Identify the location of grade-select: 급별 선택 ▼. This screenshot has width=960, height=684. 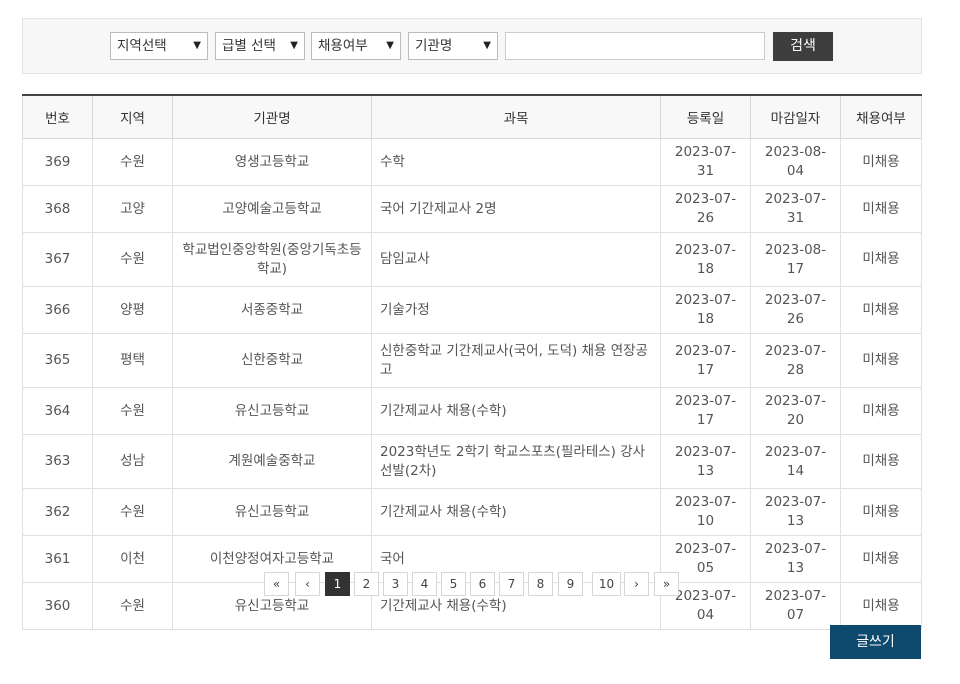
(260, 46).